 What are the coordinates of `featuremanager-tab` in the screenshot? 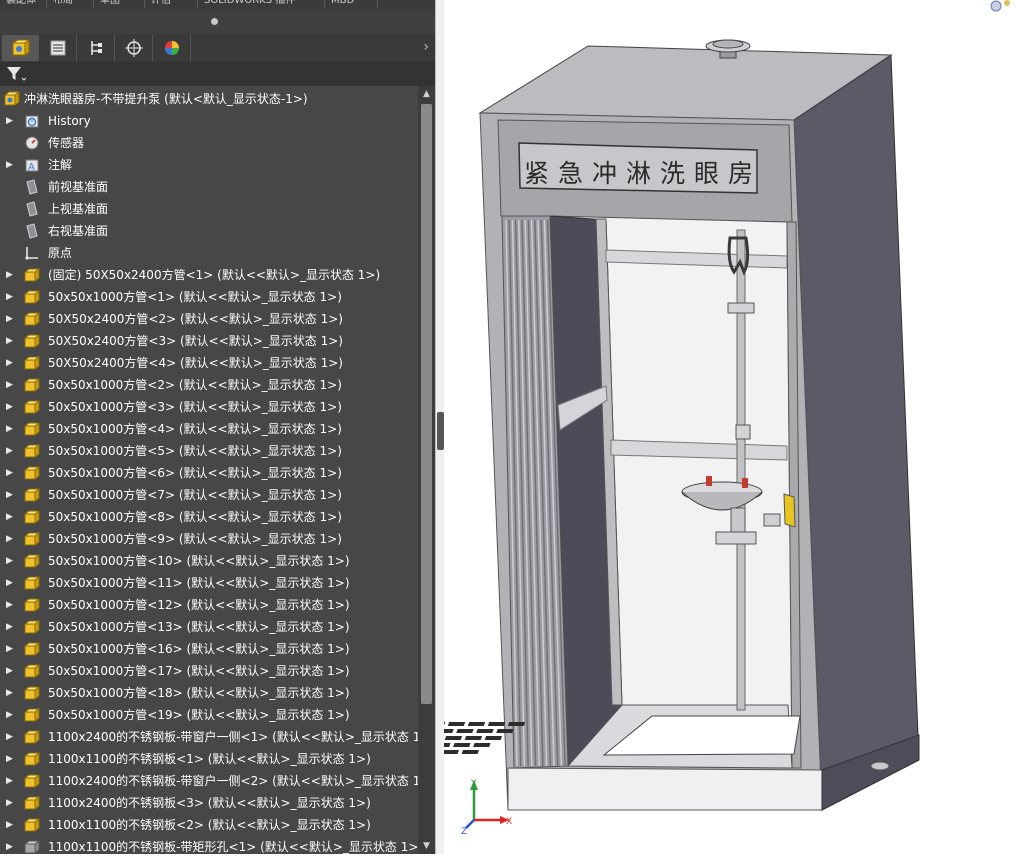 It's located at (20, 48).